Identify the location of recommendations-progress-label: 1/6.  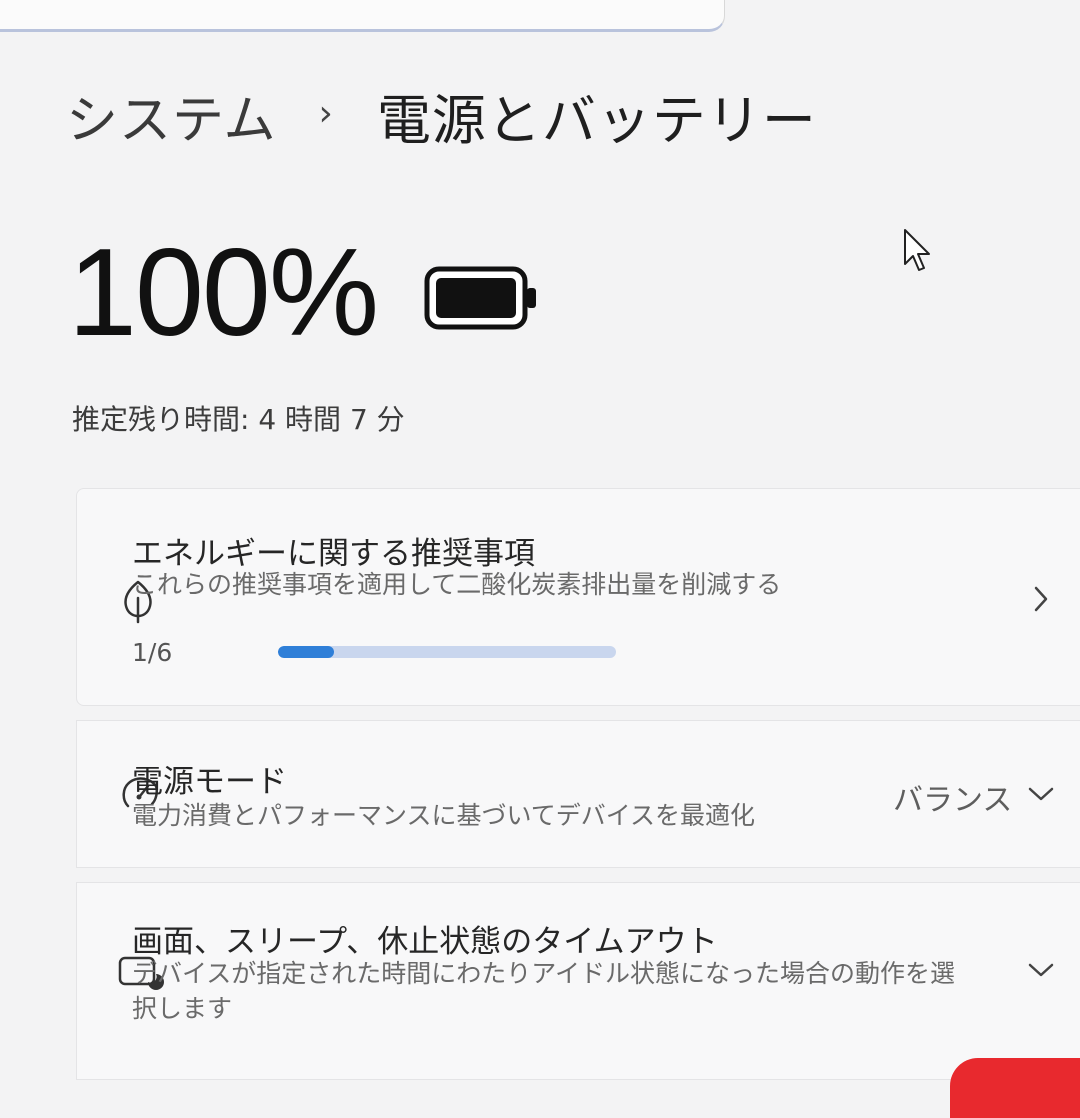
(152, 652).